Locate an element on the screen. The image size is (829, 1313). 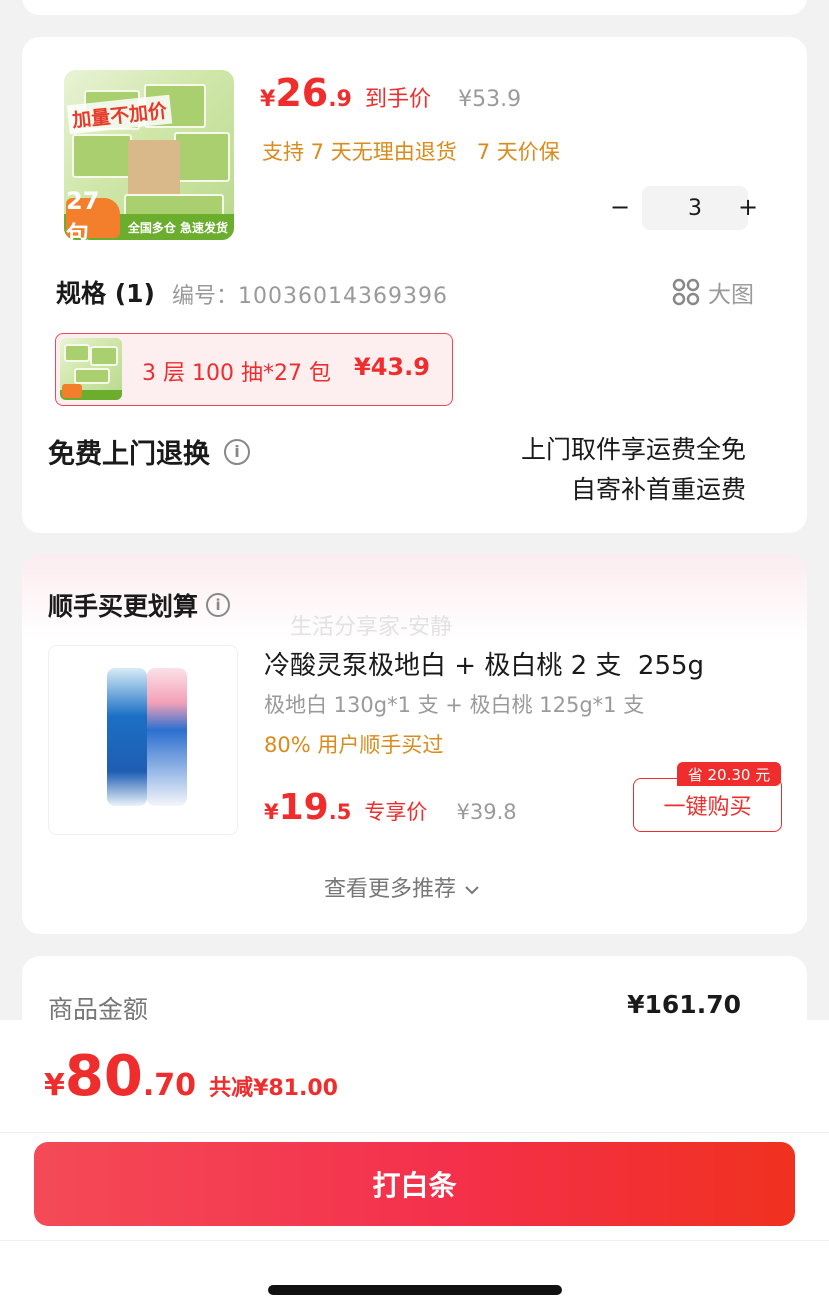
return-service-row: 免费上门退换 i is located at coordinates (149, 451).